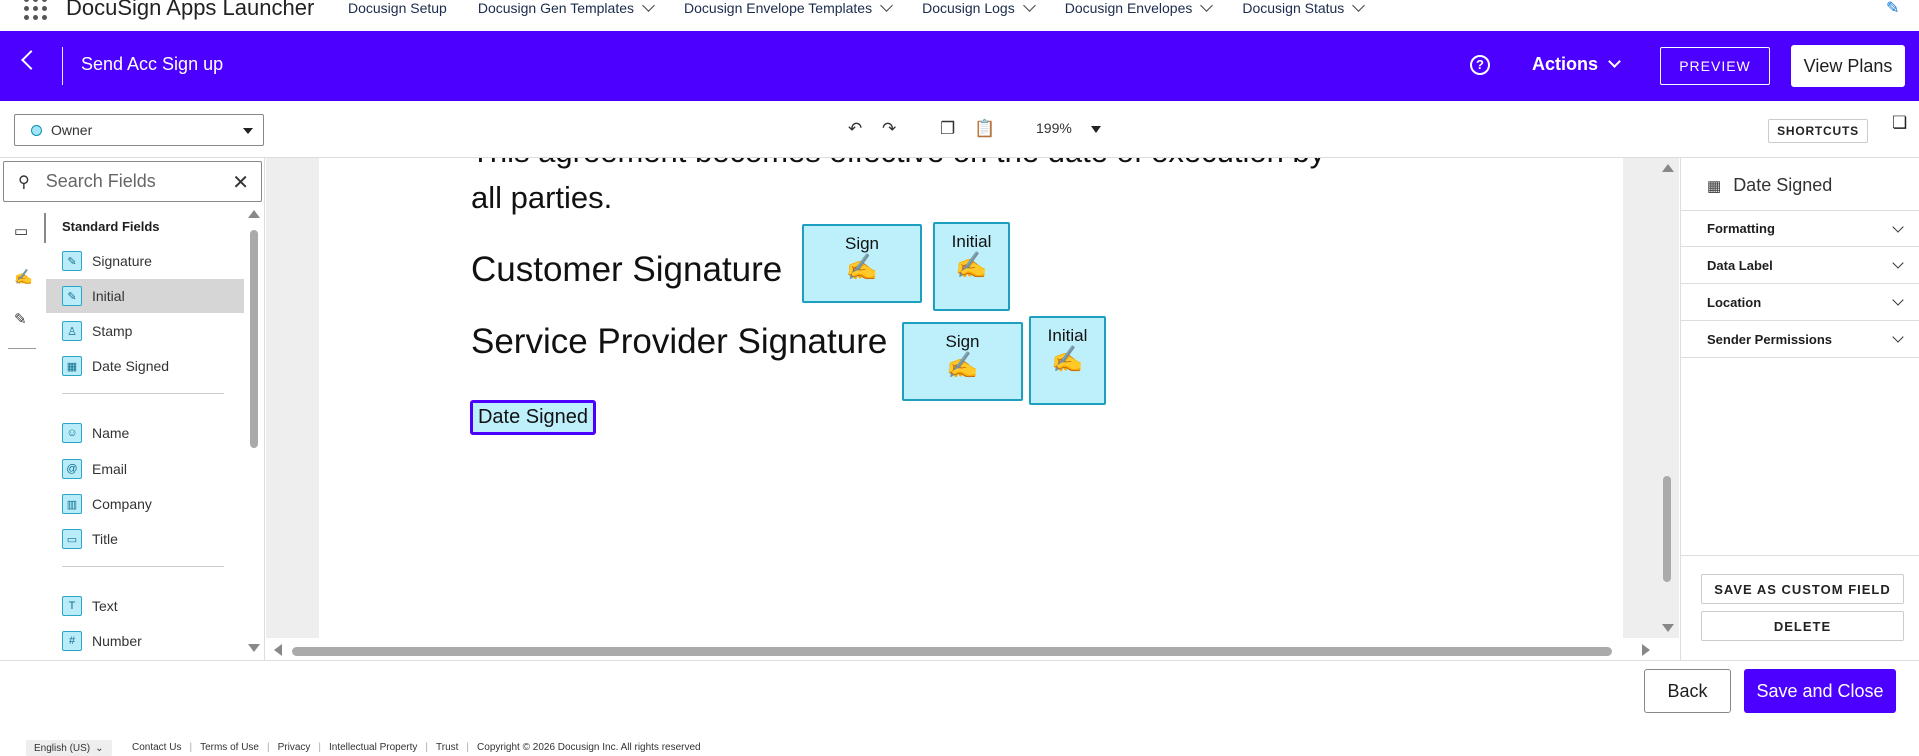 The height and width of the screenshot is (756, 1919). What do you see at coordinates (72, 433) in the screenshot?
I see `person-icon: ☺` at bounding box center [72, 433].